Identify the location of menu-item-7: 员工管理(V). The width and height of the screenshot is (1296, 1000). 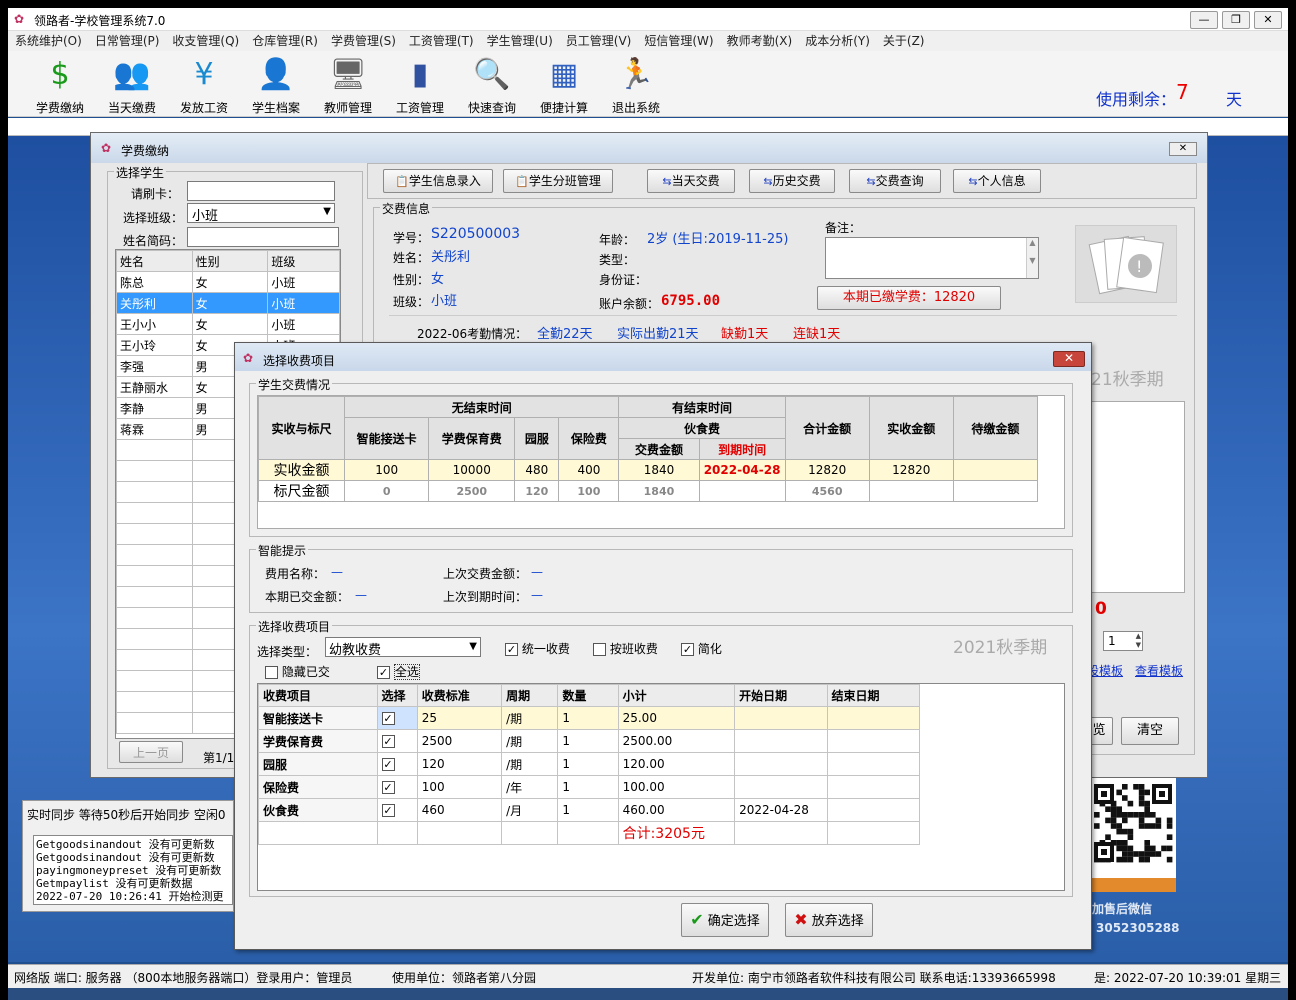
(599, 41).